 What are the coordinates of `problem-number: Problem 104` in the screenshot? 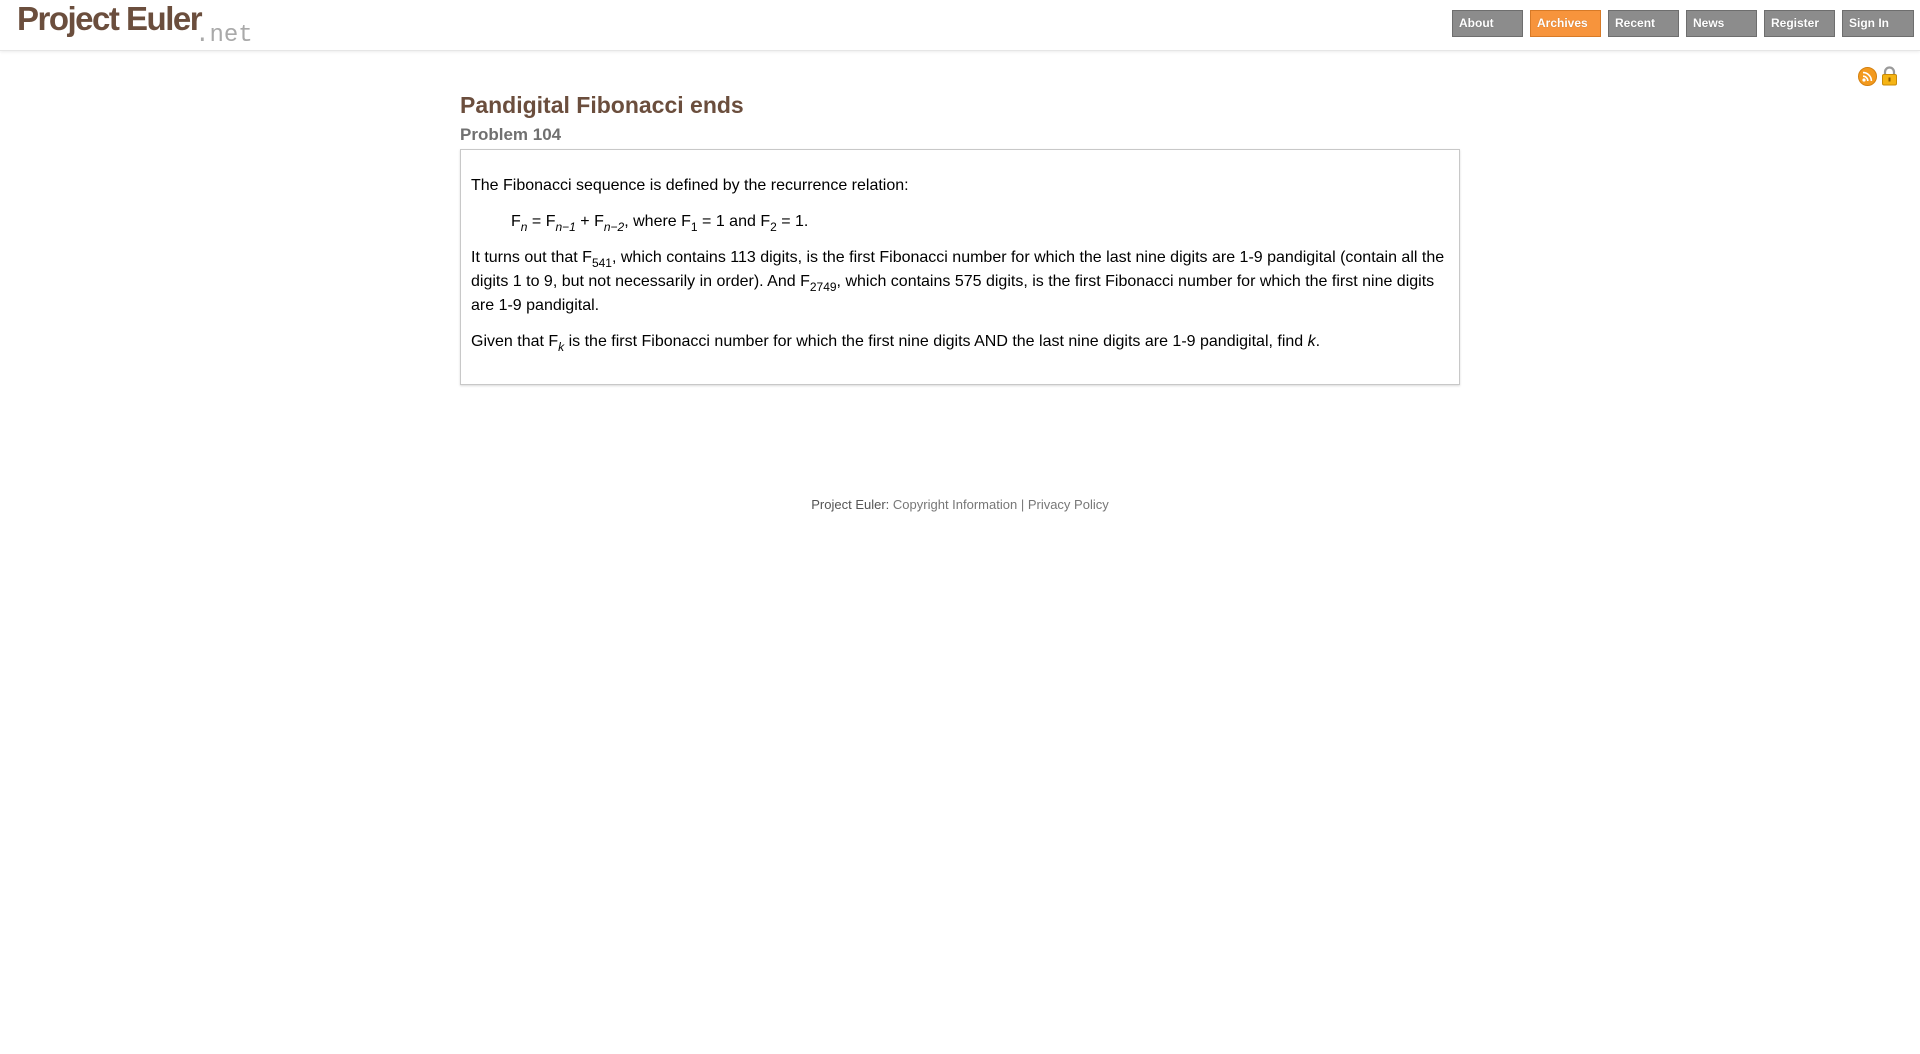 It's located at (511, 134).